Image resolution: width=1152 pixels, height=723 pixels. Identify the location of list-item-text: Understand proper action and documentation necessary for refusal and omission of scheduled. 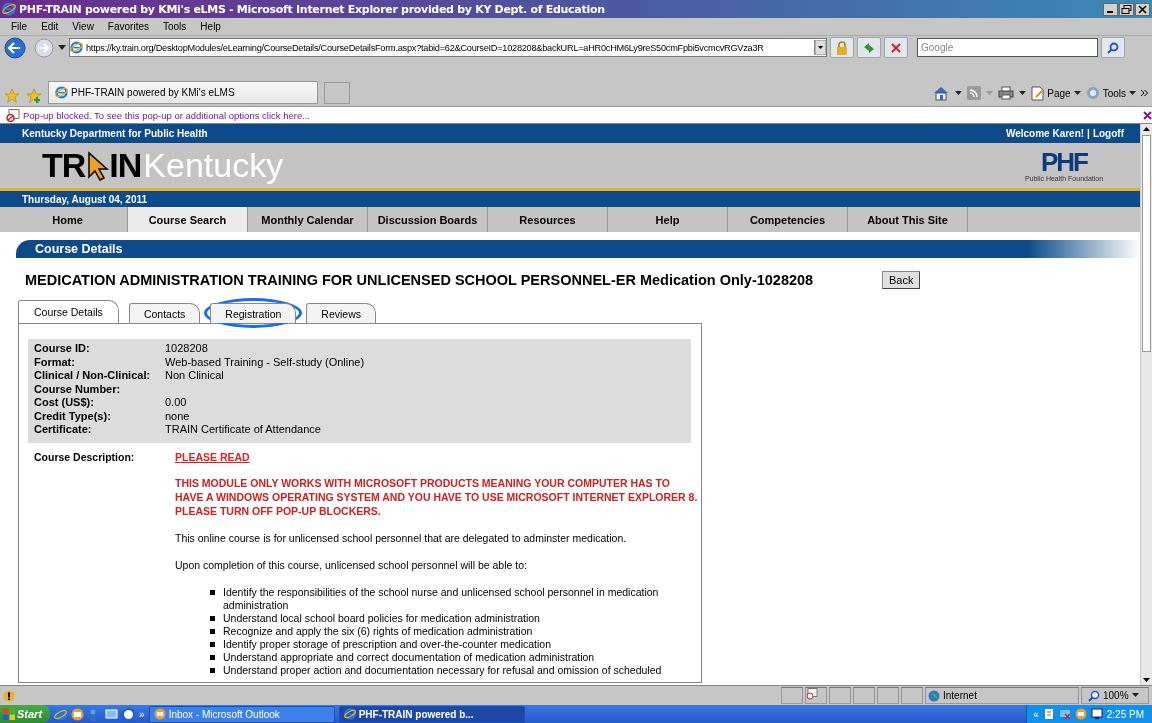
(442, 670).